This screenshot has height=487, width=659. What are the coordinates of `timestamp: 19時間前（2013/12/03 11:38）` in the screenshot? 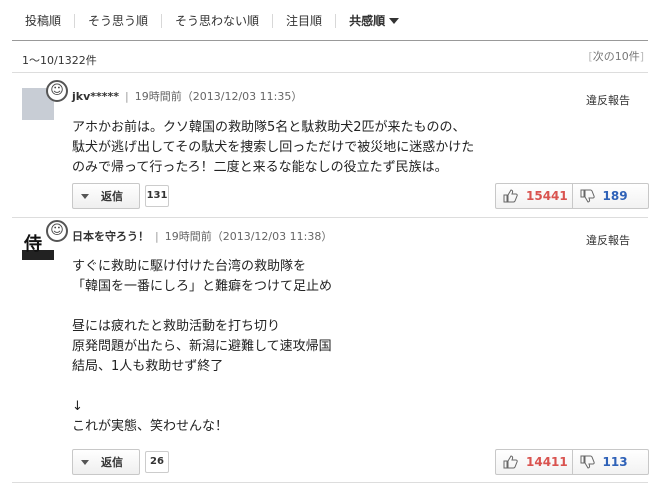 It's located at (248, 236).